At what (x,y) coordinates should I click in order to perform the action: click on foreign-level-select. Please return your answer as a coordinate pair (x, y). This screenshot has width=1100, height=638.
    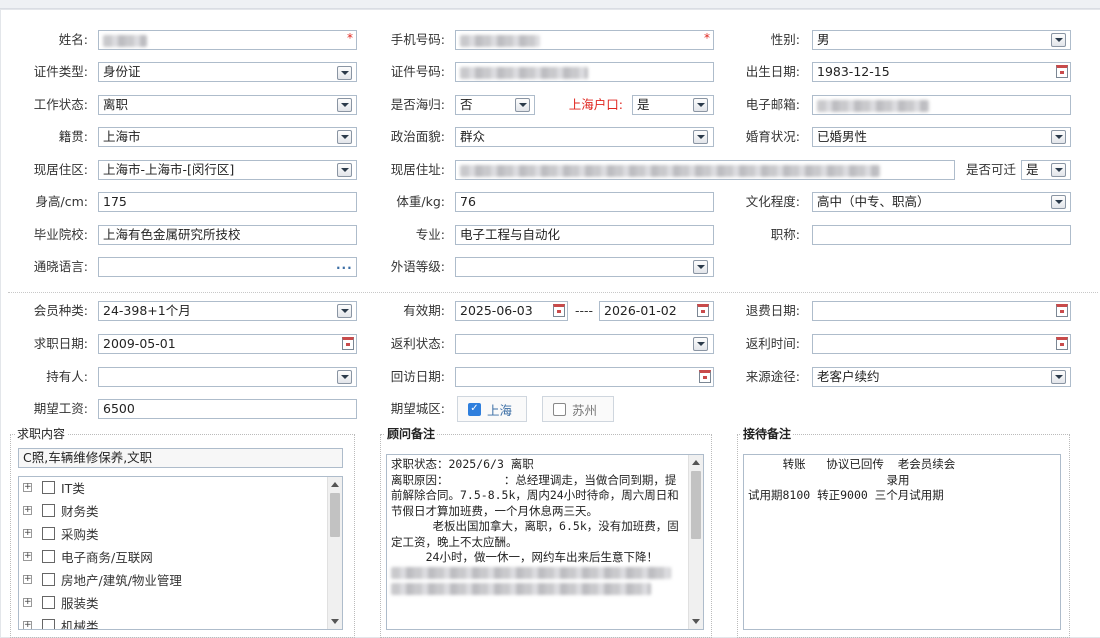
    Looking at the image, I should click on (584, 267).